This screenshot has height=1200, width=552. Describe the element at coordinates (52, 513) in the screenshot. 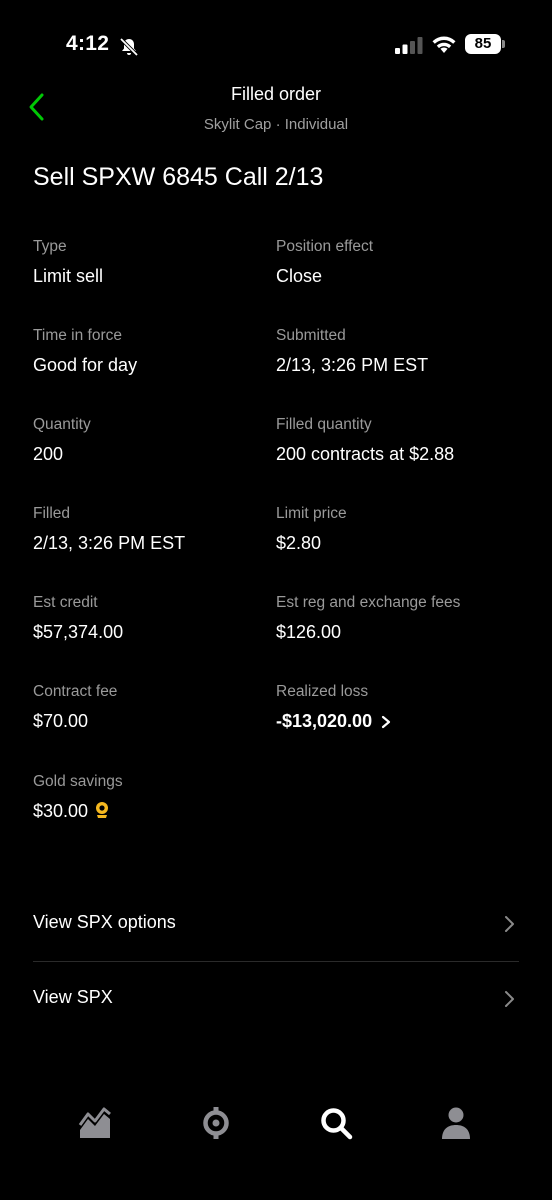

I see `field-label: Filled` at that location.